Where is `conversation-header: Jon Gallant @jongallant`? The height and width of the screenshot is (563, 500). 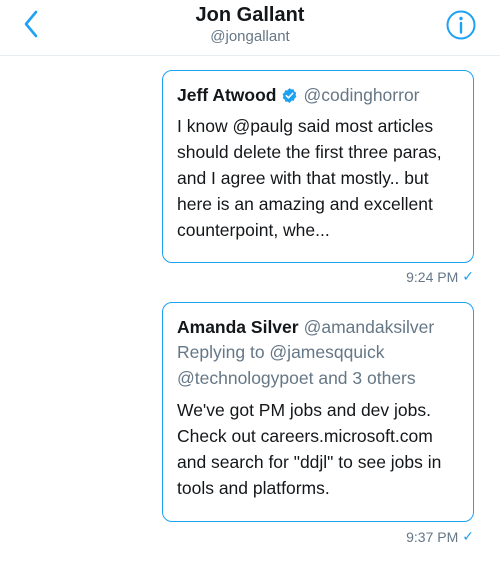
conversation-header: Jon Gallant @jongallant is located at coordinates (250, 28).